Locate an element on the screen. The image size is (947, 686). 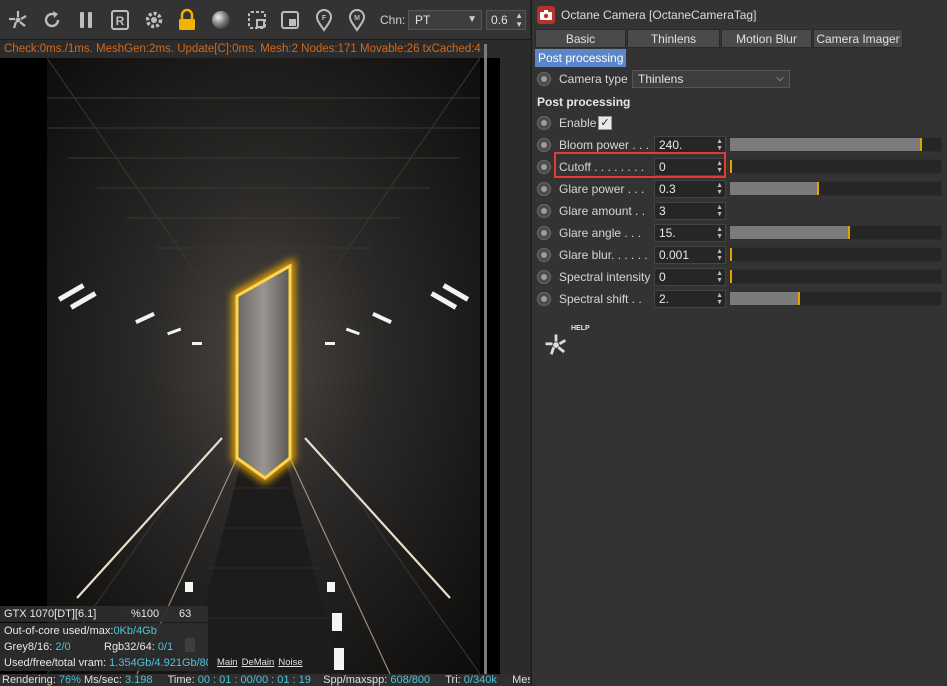
pause-icon is located at coordinates (86, 20).